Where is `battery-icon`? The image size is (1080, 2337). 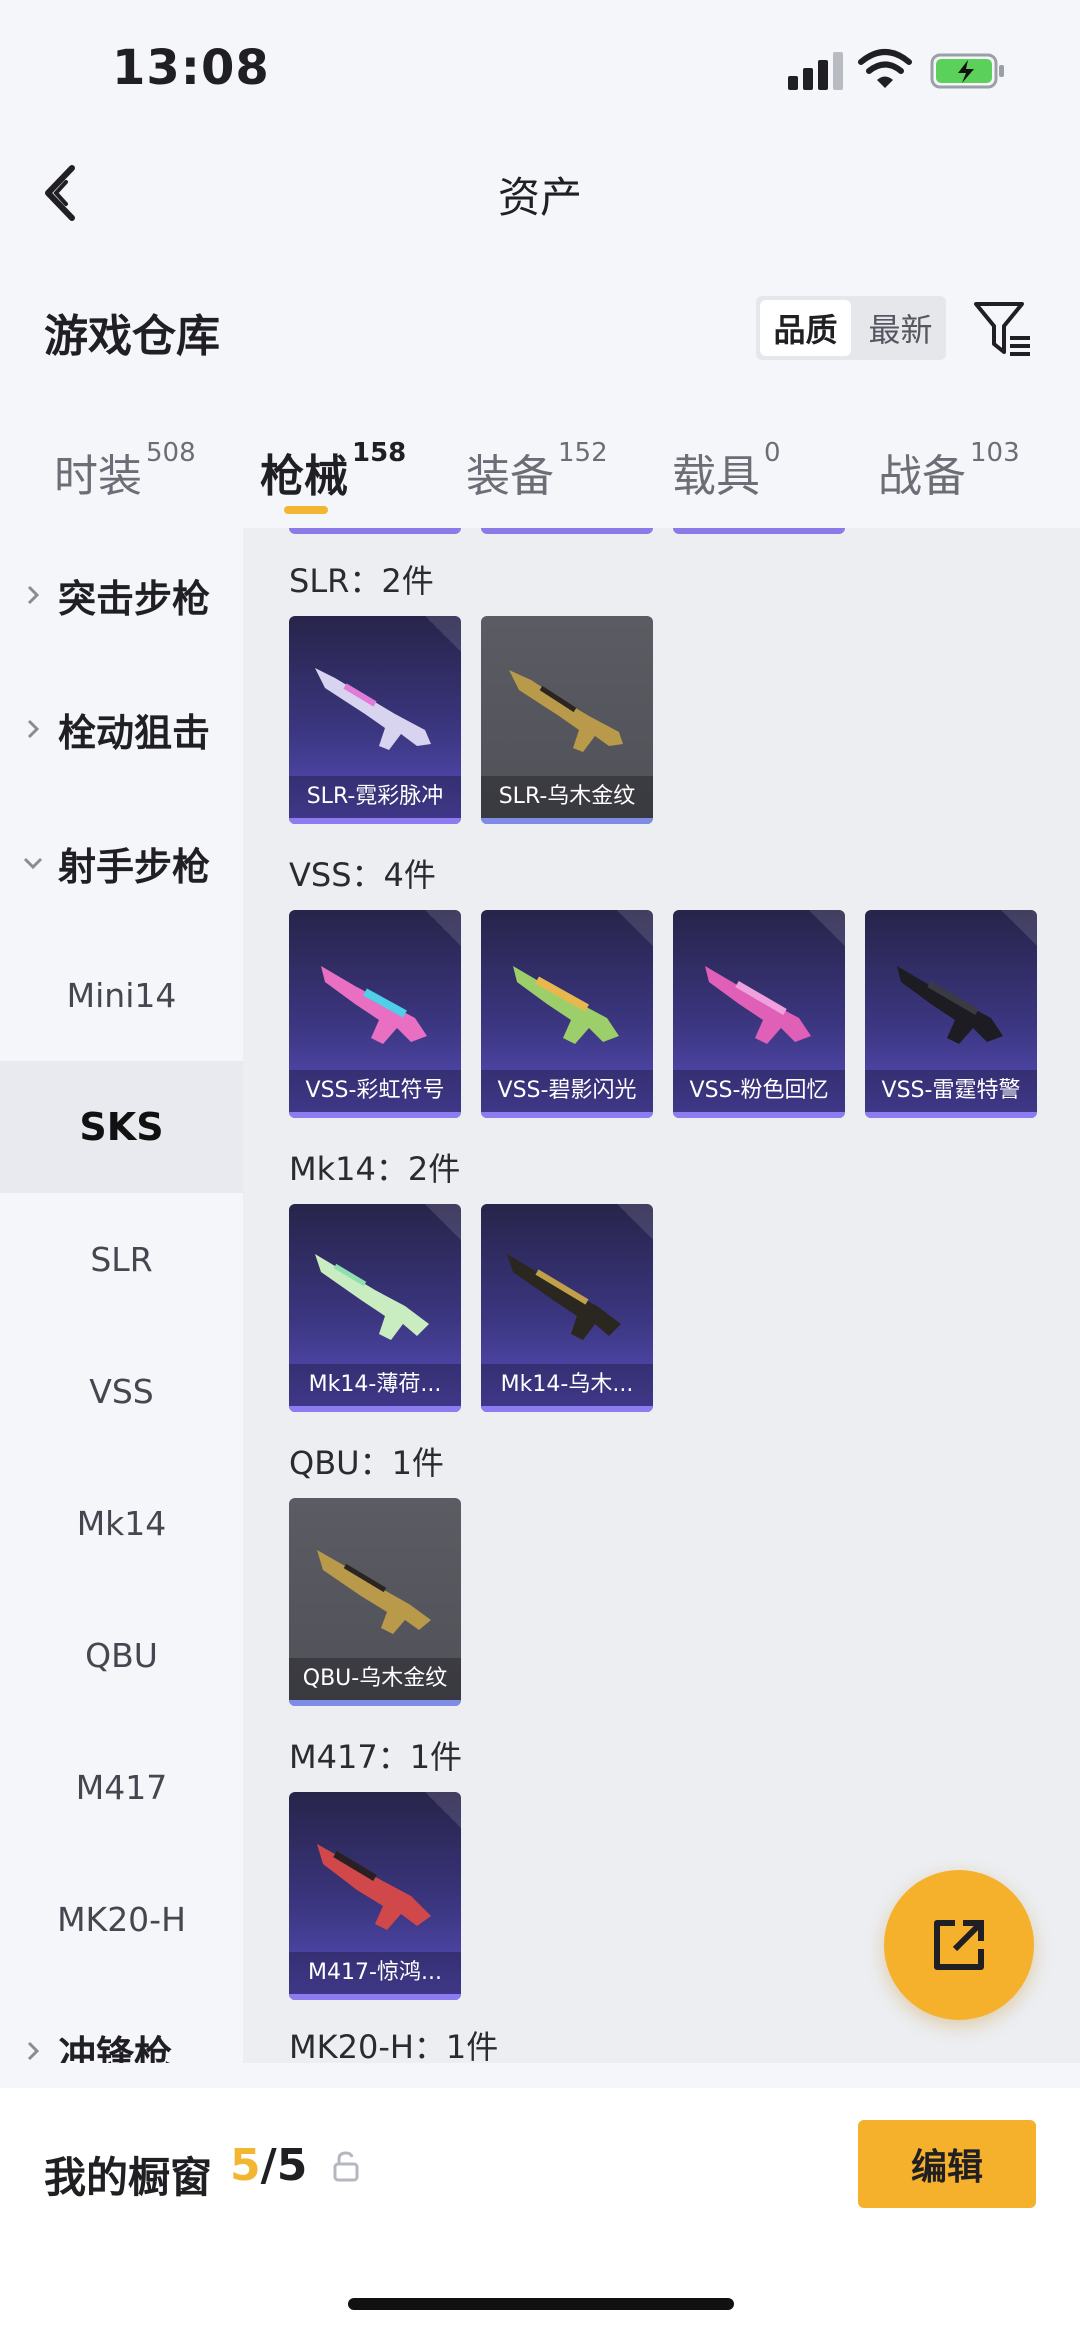 battery-icon is located at coordinates (967, 71).